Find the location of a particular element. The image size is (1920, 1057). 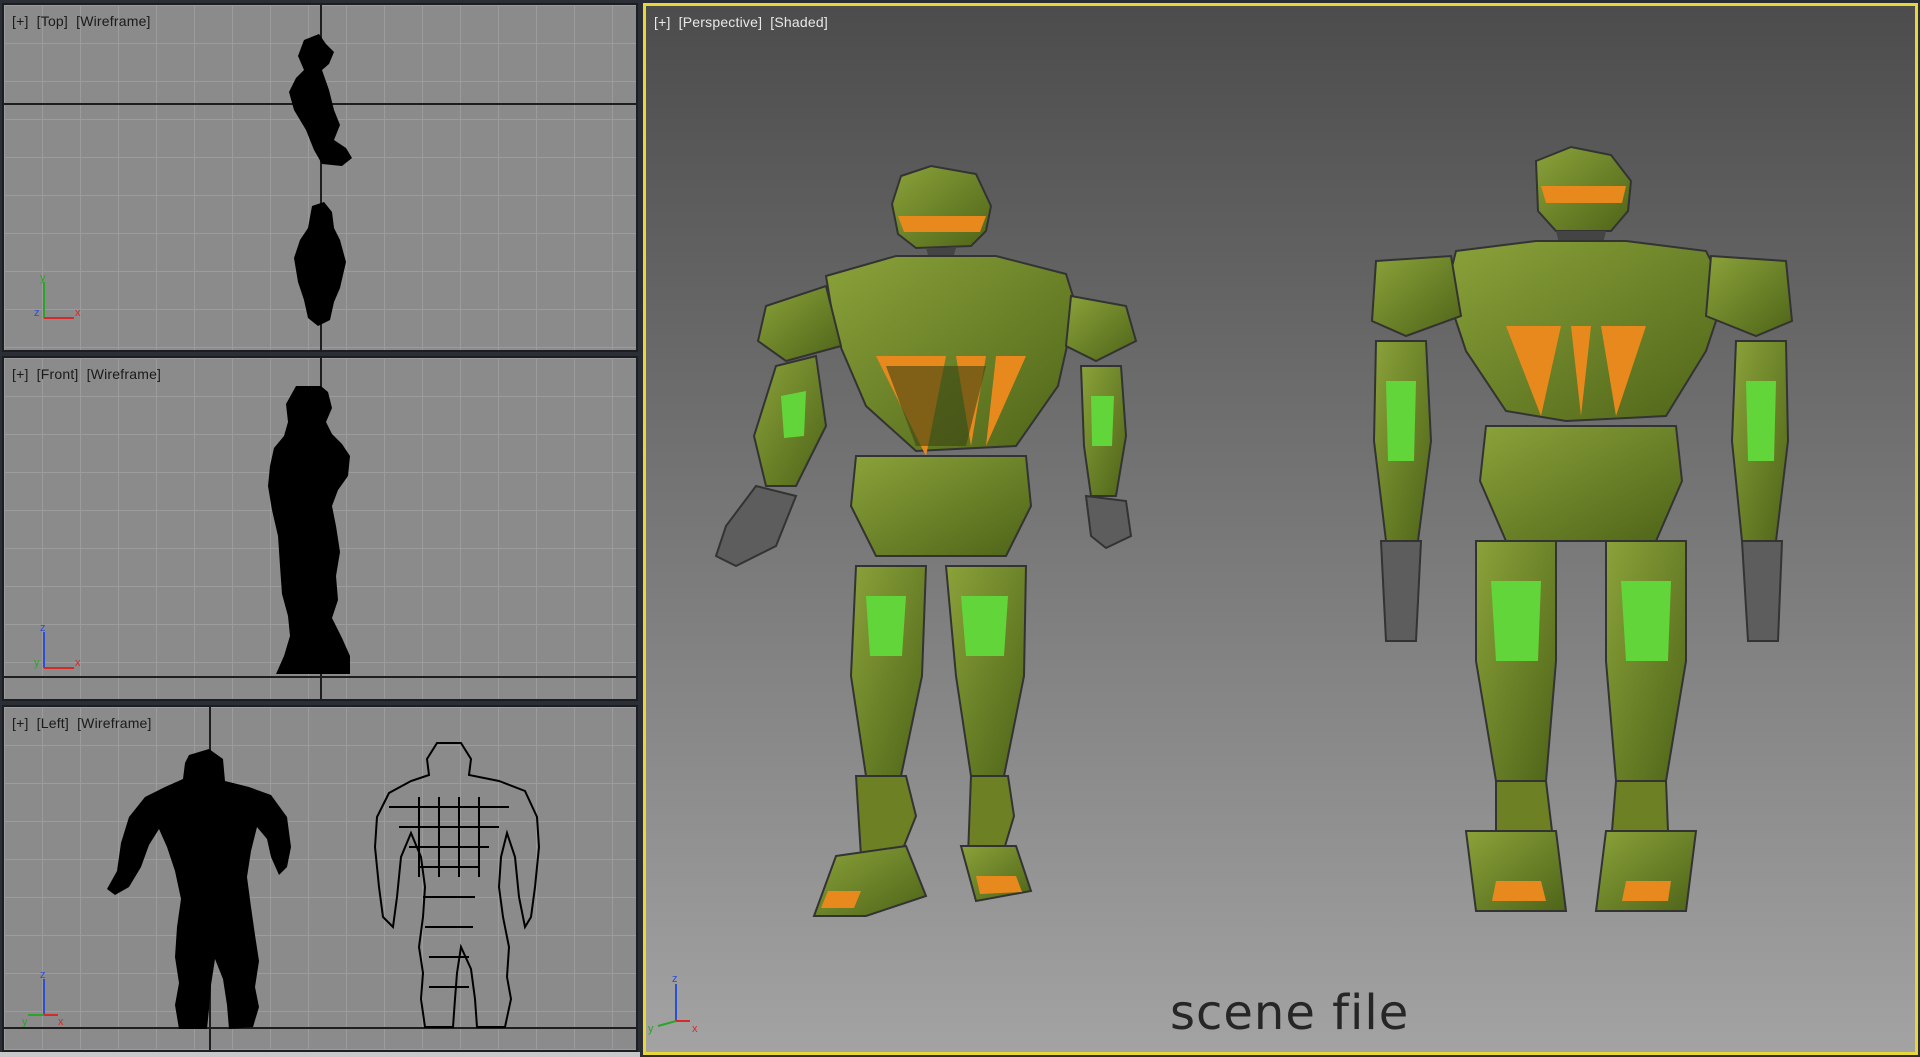

axis-label-vertical: y is located at coordinates (43, 278).